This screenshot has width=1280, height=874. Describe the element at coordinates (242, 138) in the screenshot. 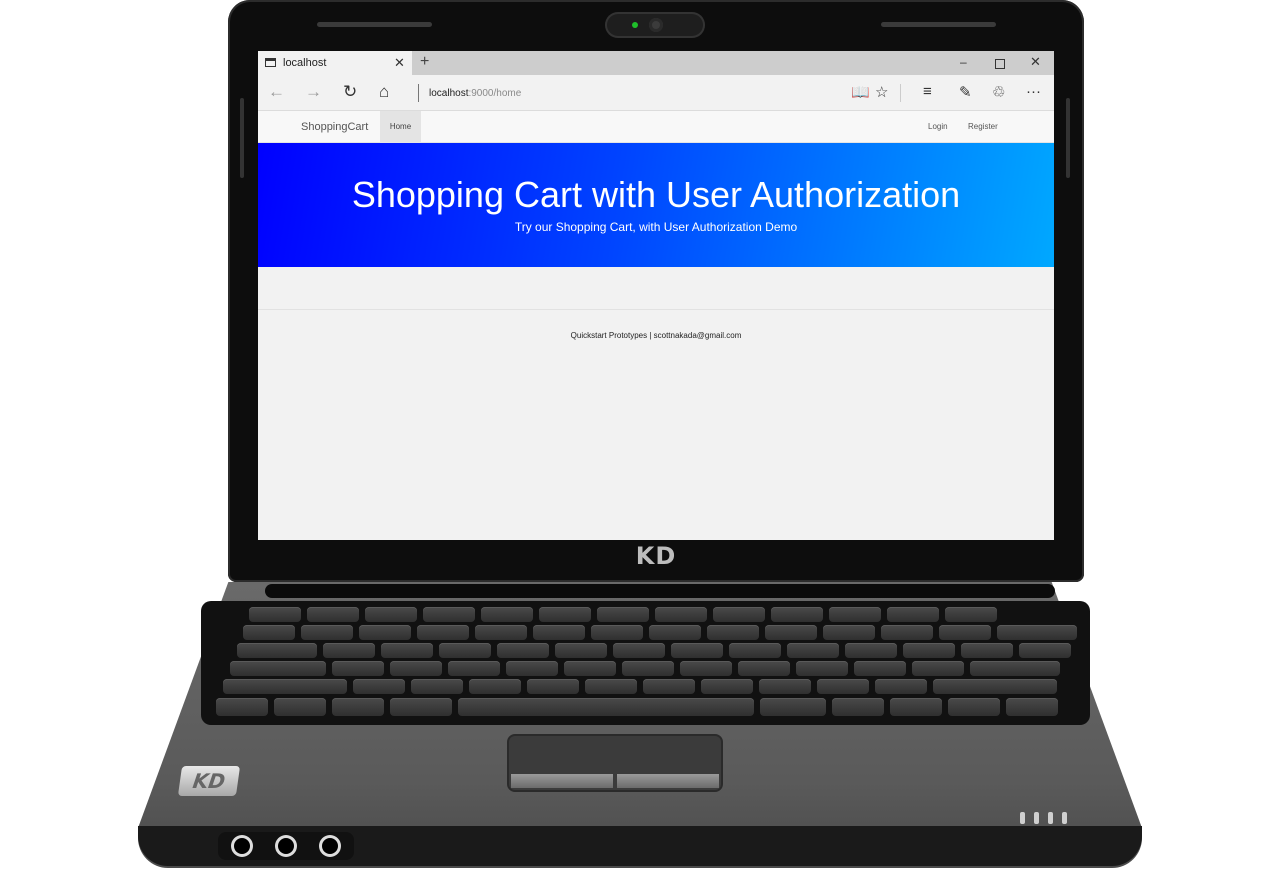

I see `lid-side-vent-left` at that location.